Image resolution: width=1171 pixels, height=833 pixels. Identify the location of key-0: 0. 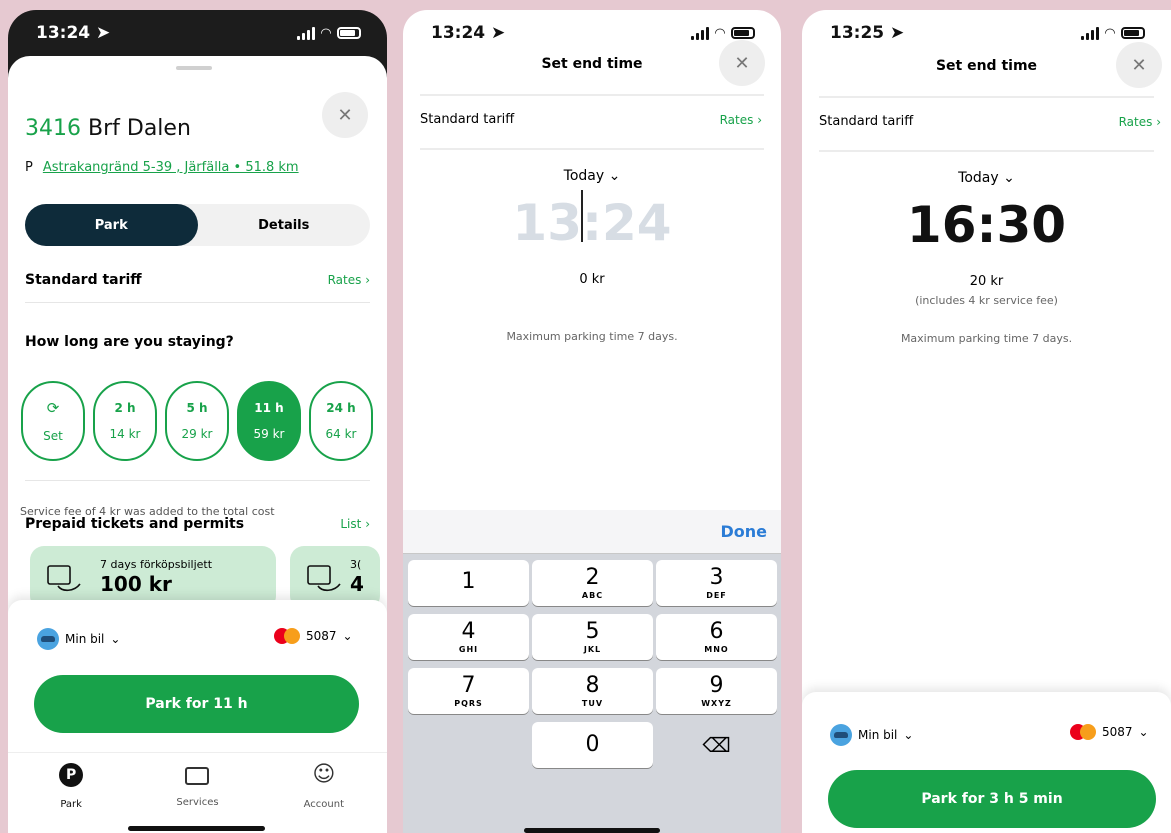
(592, 745).